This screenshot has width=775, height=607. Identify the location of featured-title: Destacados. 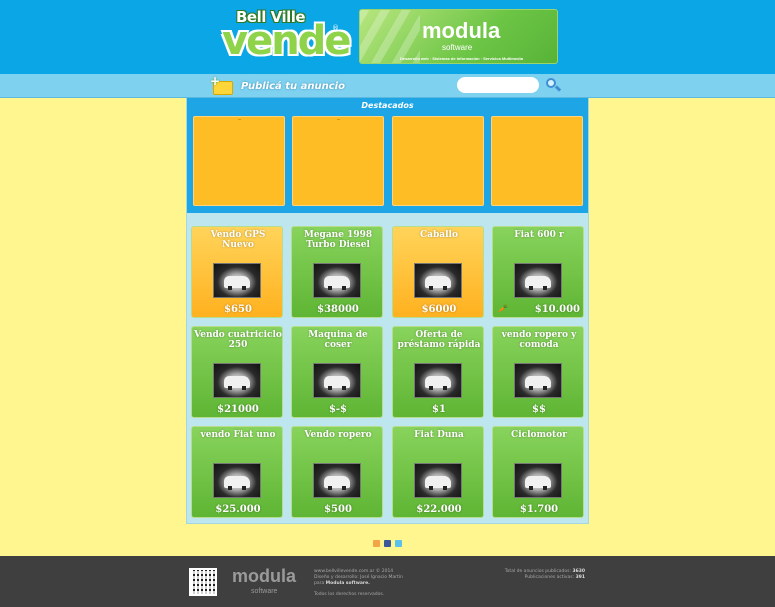
(387, 105).